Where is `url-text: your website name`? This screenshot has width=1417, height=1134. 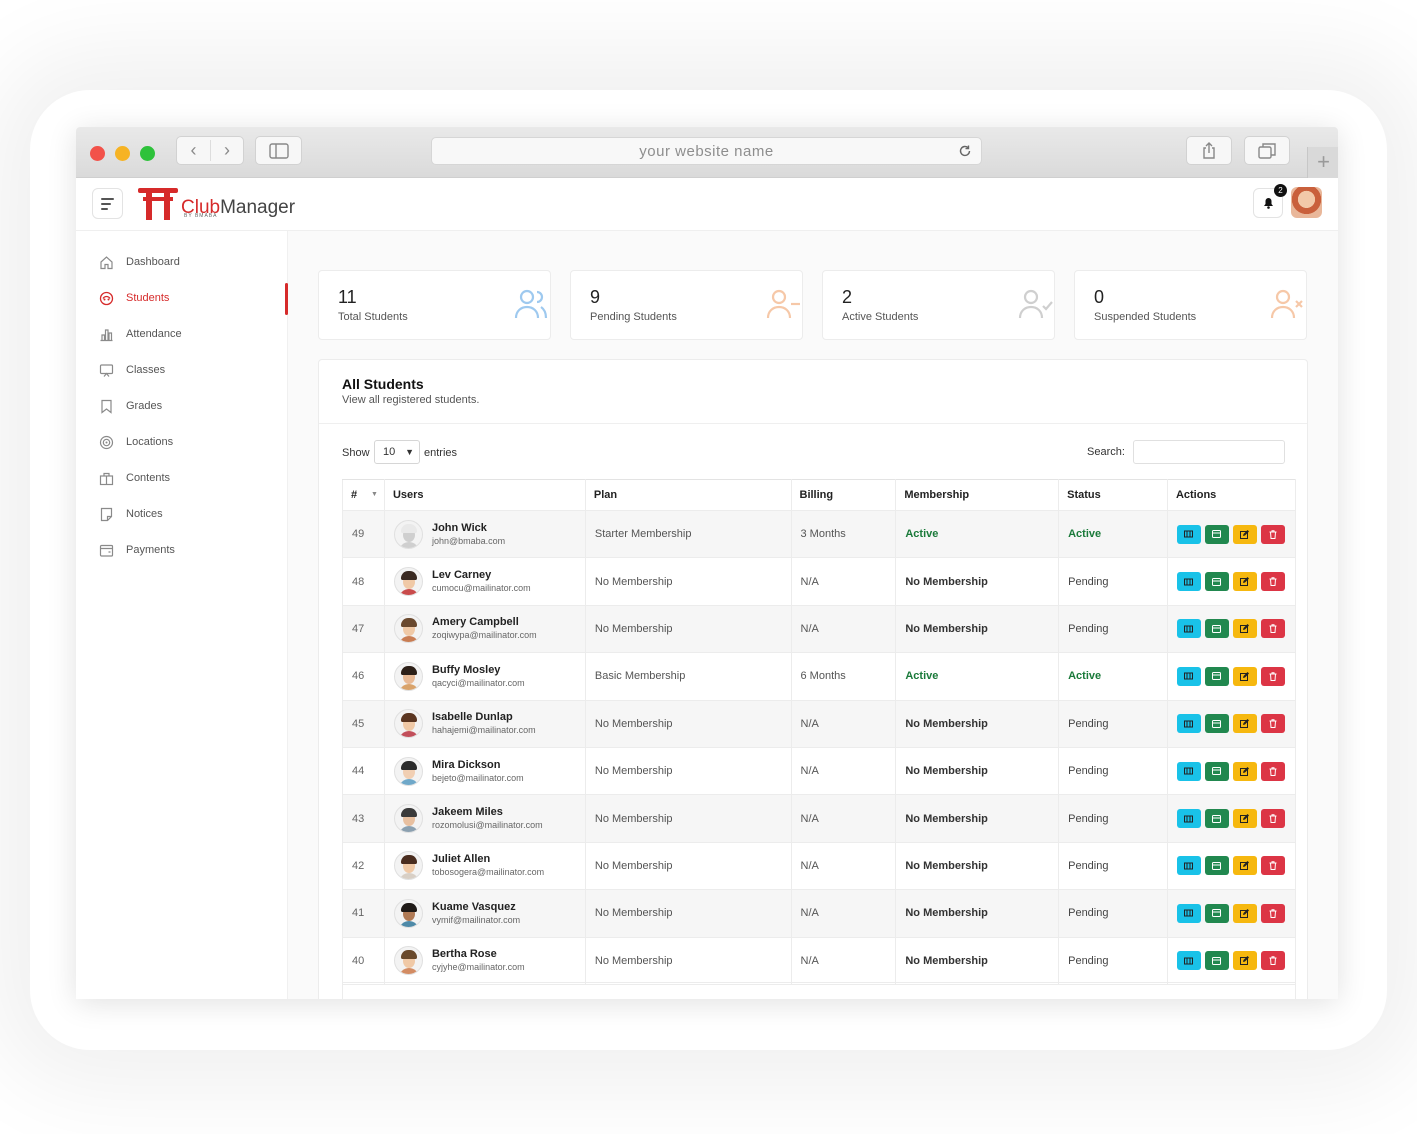 url-text: your website name is located at coordinates (706, 151).